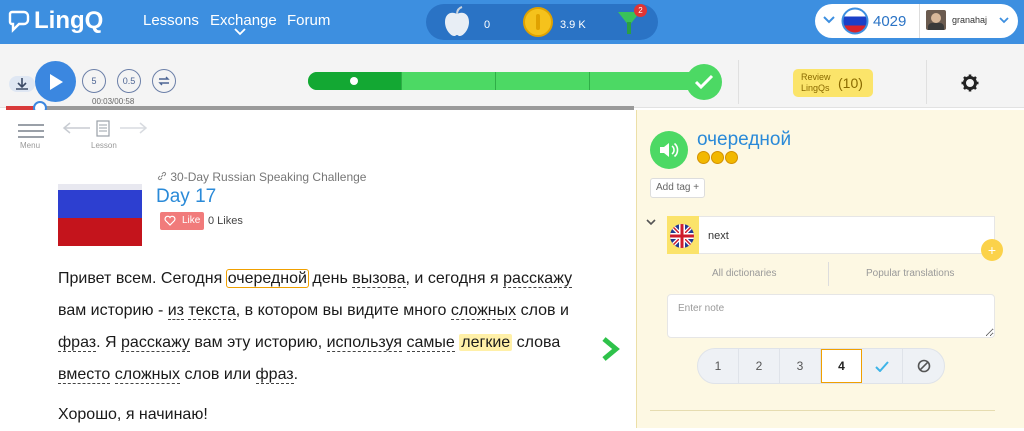 This screenshot has width=1024, height=431. What do you see at coordinates (678, 188) in the screenshot?
I see `add-tag-button: Add tag +` at bounding box center [678, 188].